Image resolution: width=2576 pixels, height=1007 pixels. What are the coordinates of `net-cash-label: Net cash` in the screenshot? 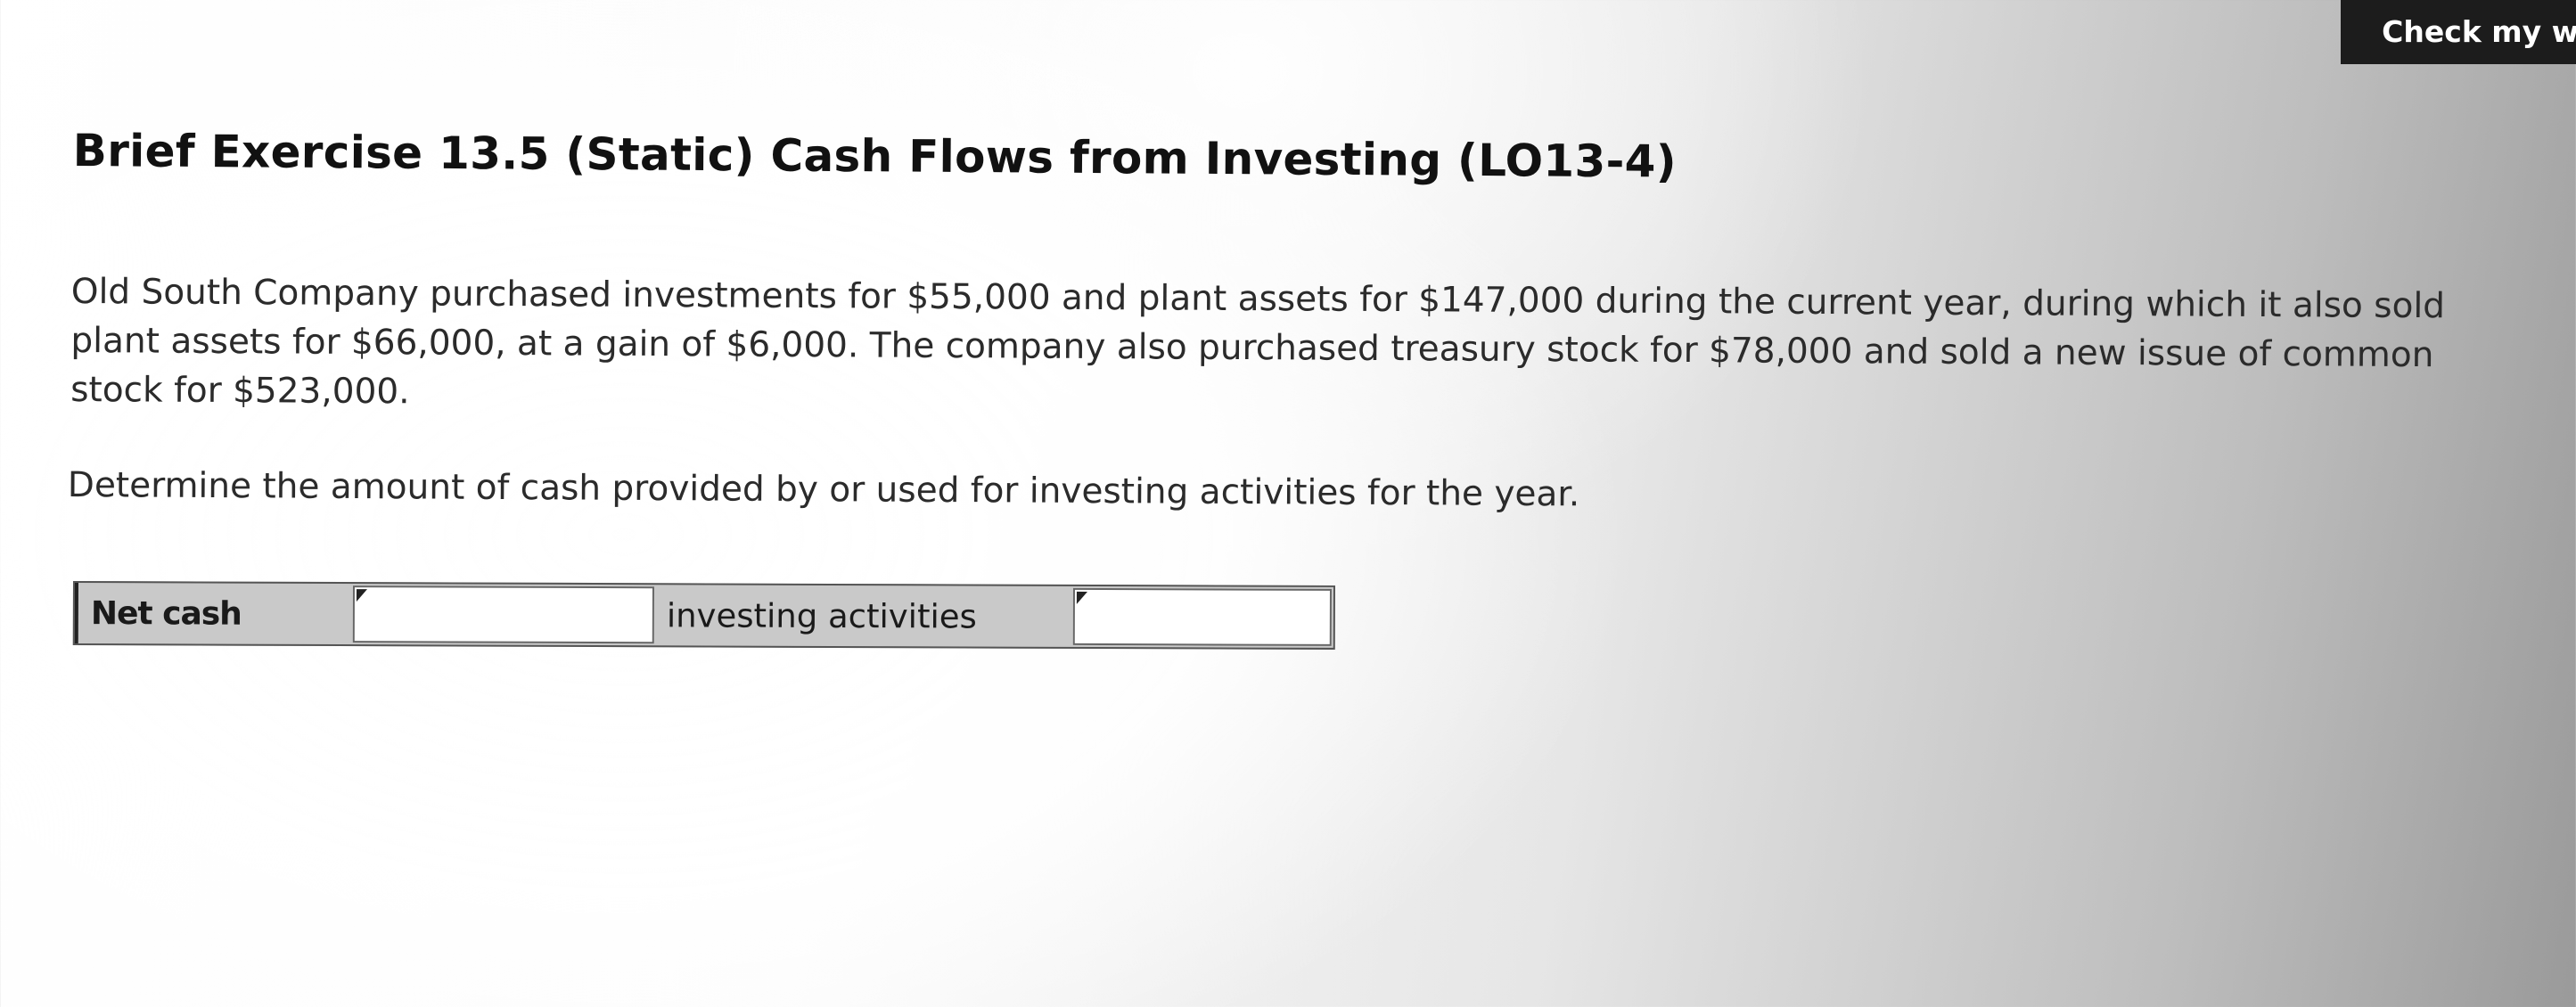 It's located at (214, 614).